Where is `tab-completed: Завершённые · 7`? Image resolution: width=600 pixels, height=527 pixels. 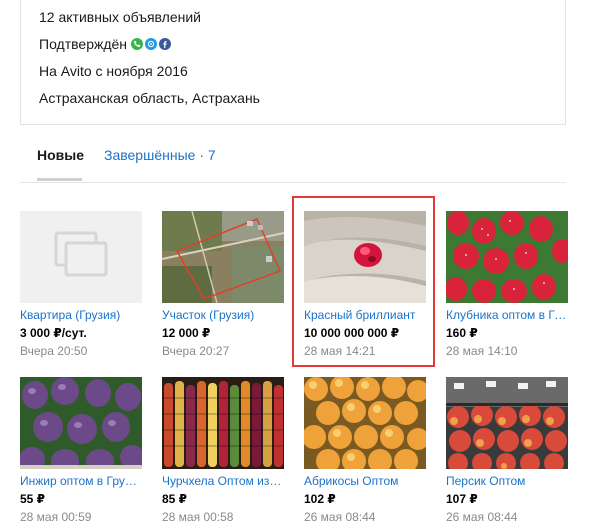
tab-completed: Завершённые · 7 is located at coordinates (160, 155).